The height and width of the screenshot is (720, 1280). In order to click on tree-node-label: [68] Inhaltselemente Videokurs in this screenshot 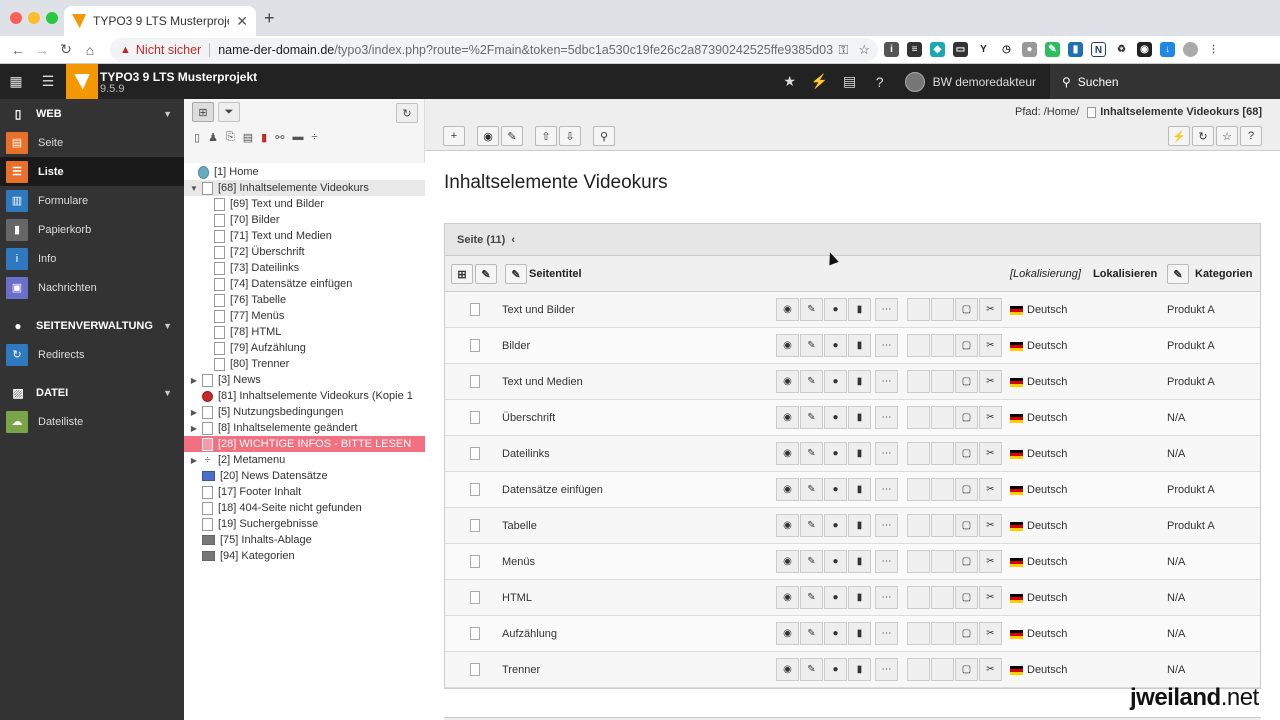, I will do `click(293, 188)`.